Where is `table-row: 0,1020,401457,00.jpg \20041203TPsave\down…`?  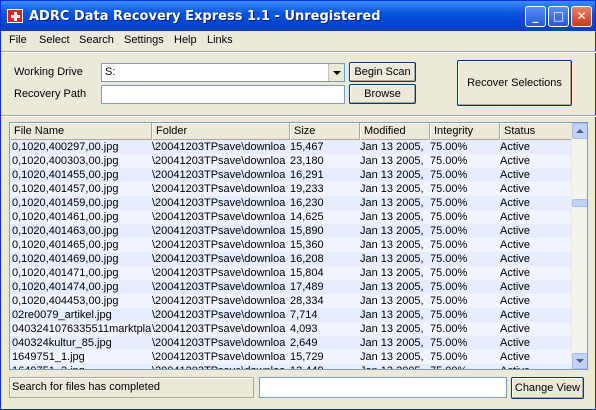
table-row: 0,1020,401457,00.jpg \20041203TPsave\down… is located at coordinates (291, 189).